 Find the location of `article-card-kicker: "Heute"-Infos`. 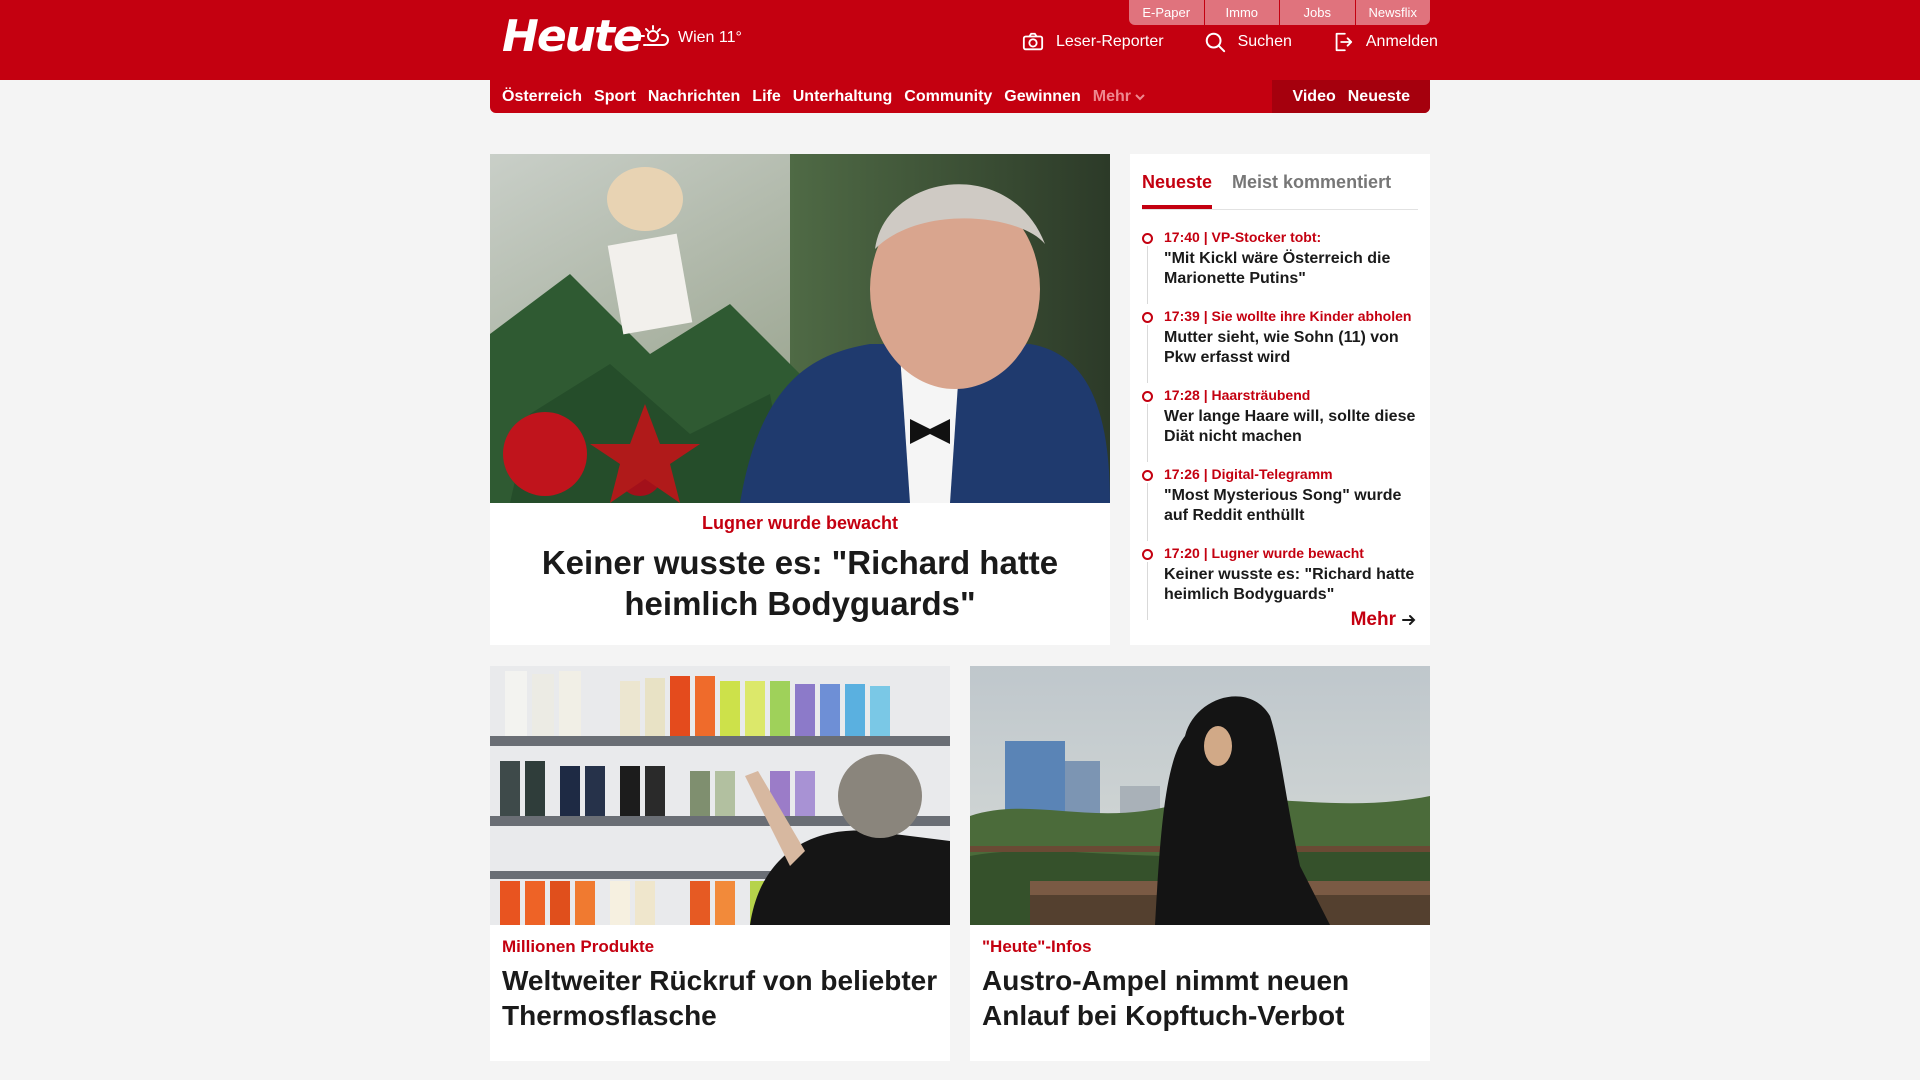

article-card-kicker: "Heute"-Infos is located at coordinates (1037, 946).